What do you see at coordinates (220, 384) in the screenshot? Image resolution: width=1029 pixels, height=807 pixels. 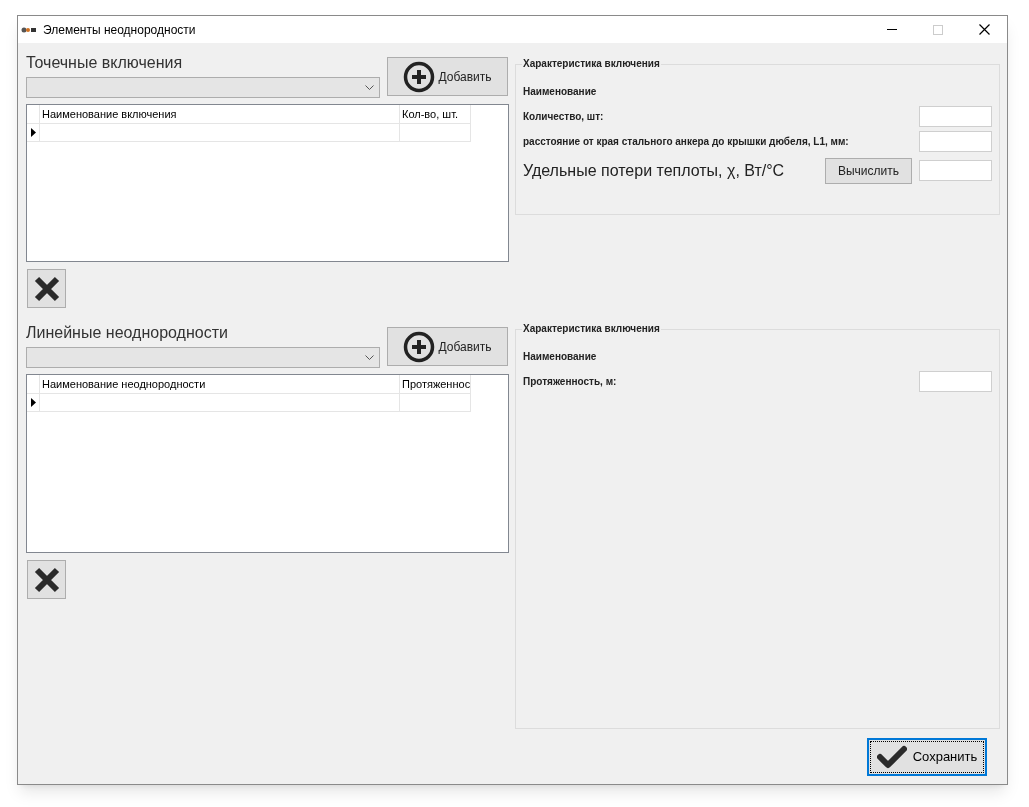 I see `column-header: Наименование неоднородности` at bounding box center [220, 384].